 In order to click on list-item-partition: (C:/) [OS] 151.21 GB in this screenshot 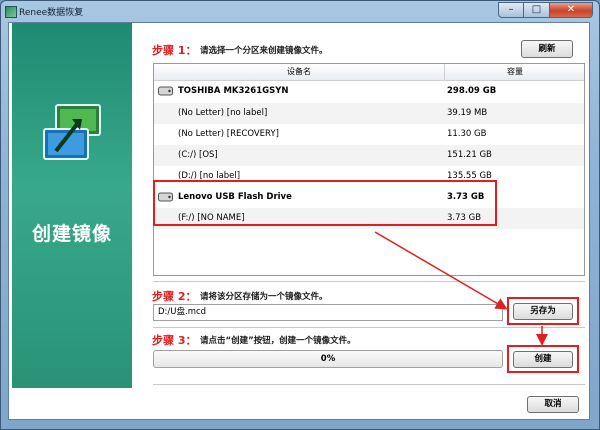, I will do `click(369, 155)`.